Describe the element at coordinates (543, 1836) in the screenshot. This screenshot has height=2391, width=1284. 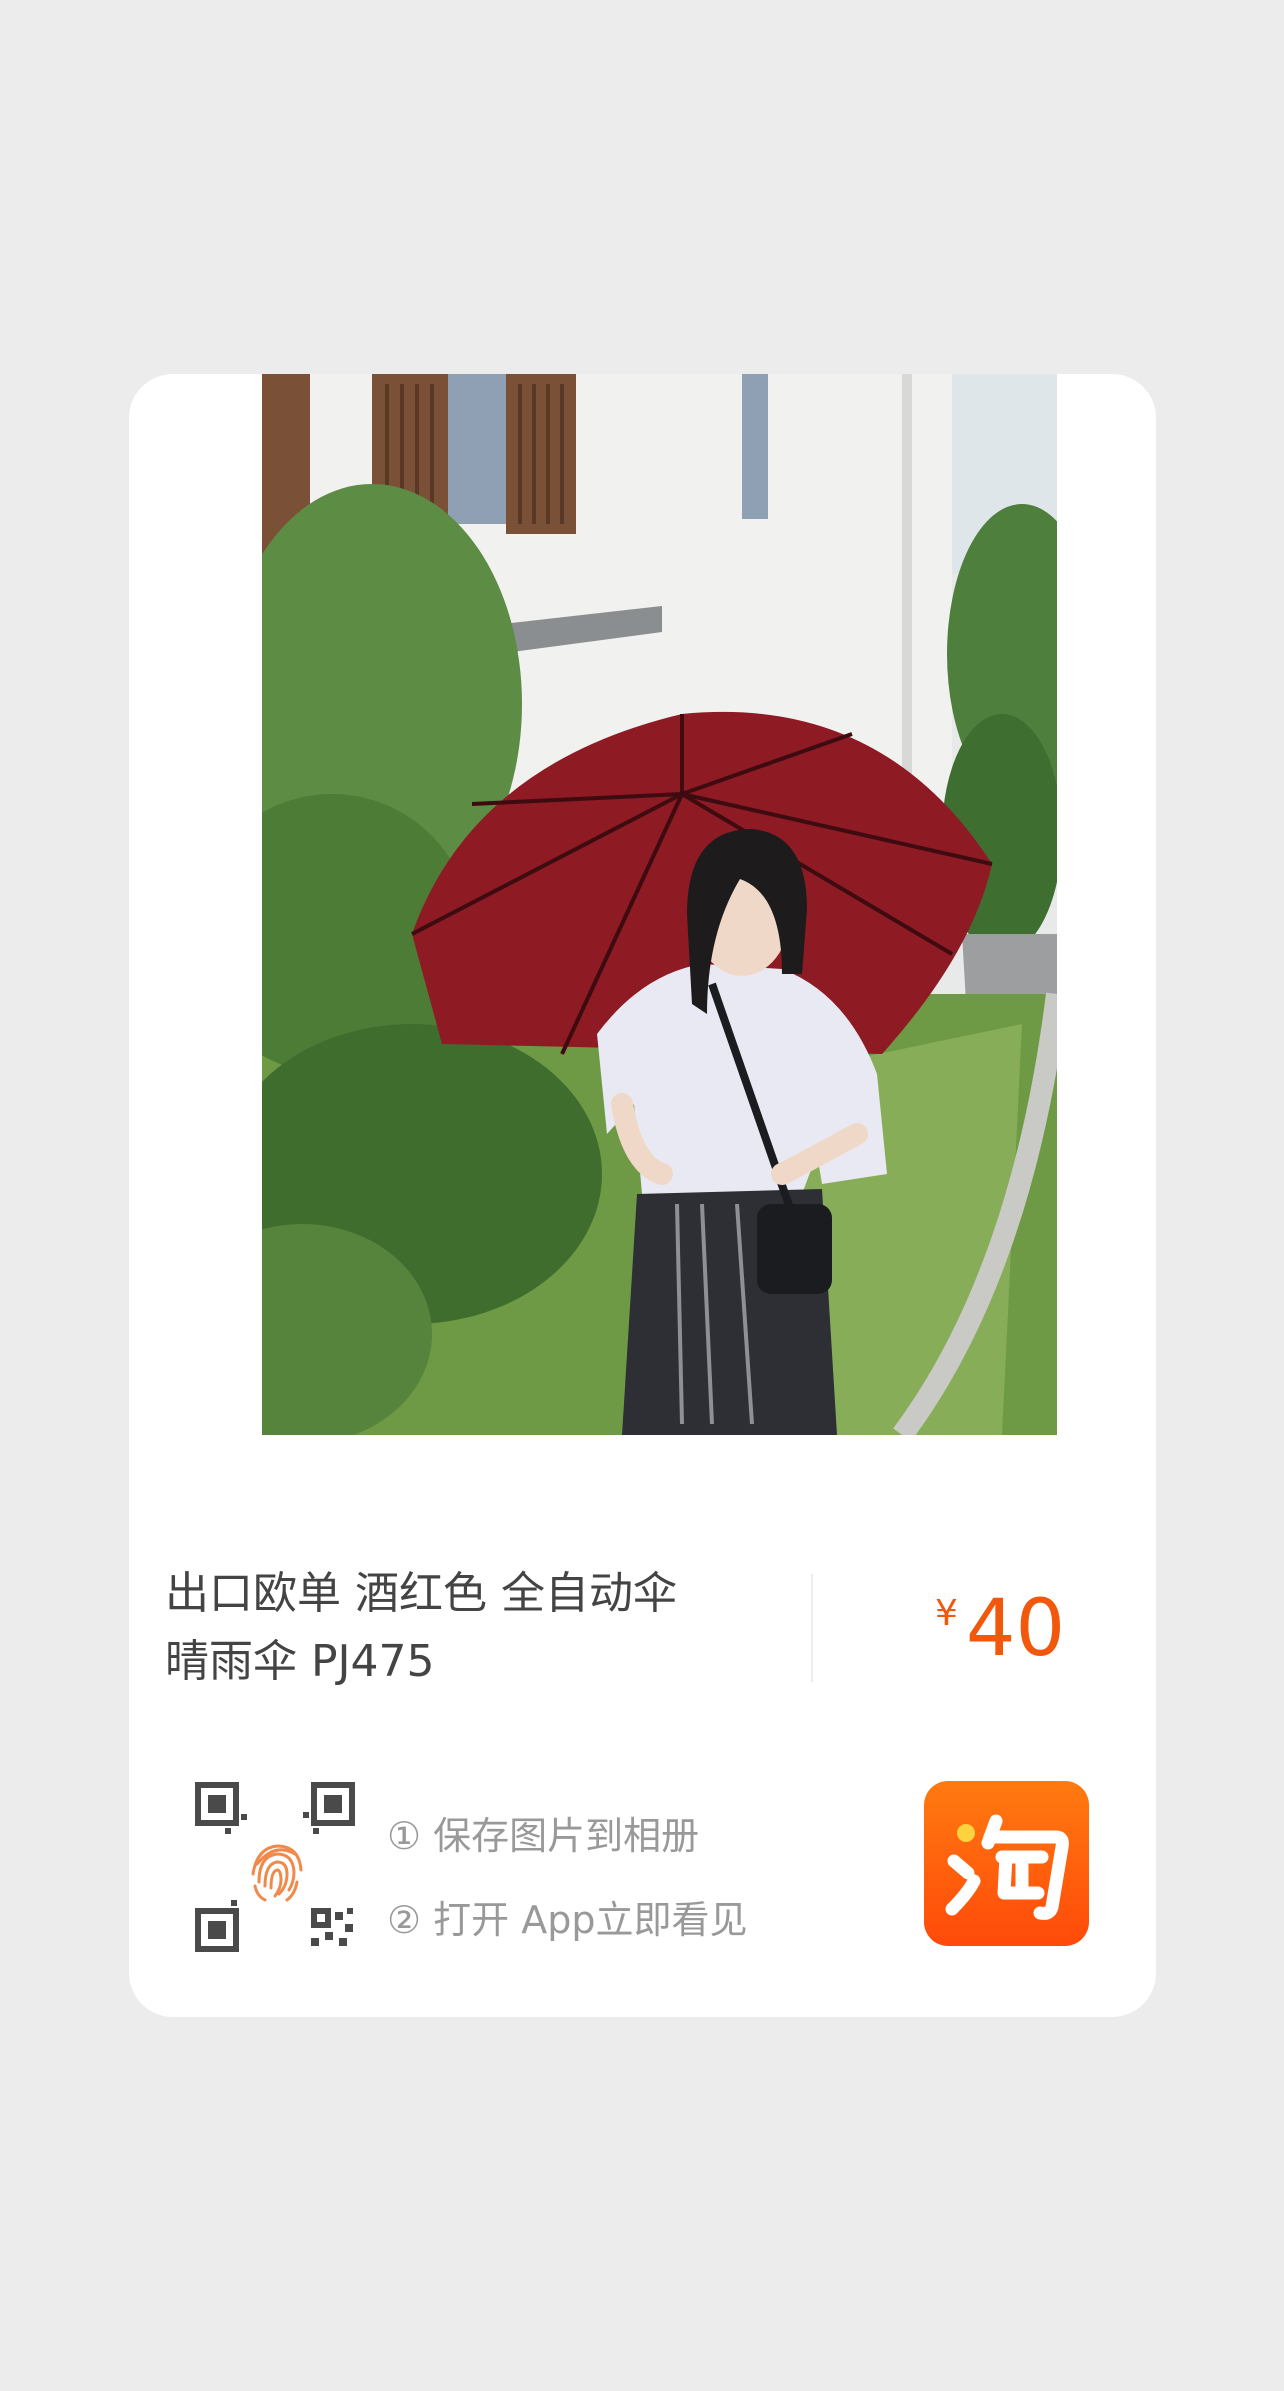
I see `instruction-step-1: ① 保存图片到相册` at that location.